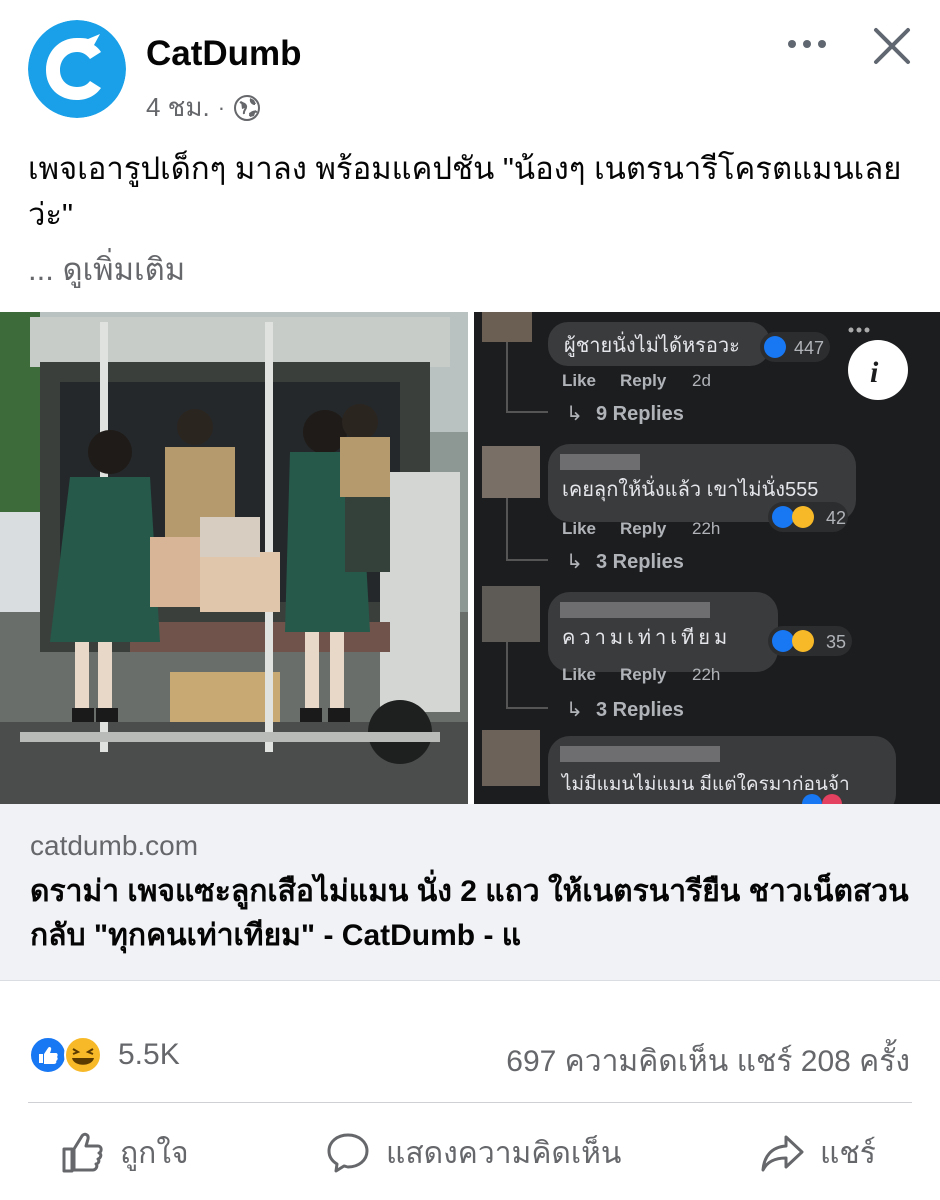  I want to click on comment-text: เคยลุกให้นั่งแล้ว เขาไม่นั่ง555, so click(690, 488).